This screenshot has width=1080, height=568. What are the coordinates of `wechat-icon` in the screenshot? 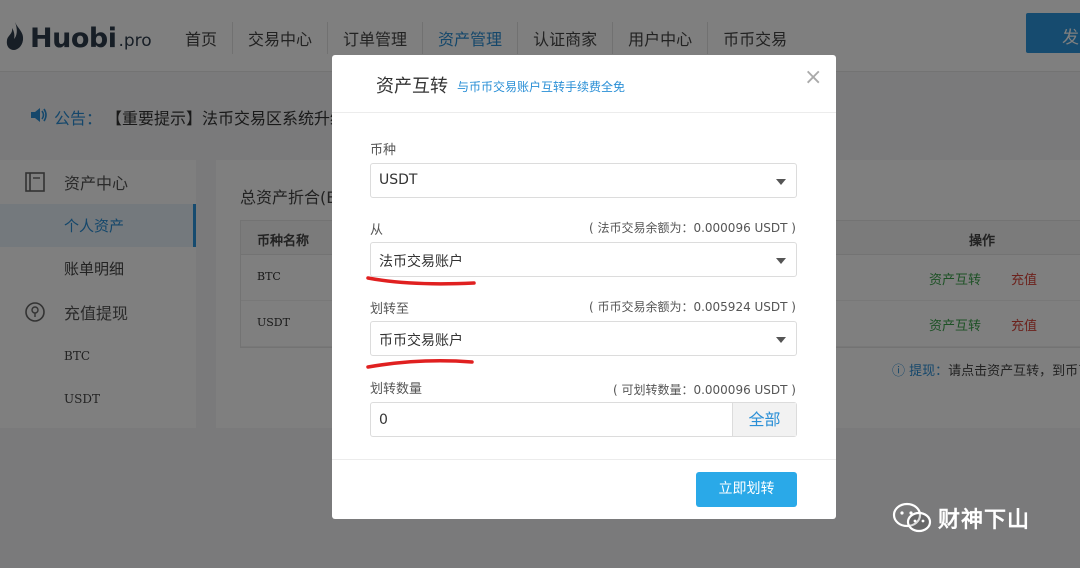 It's located at (912, 517).